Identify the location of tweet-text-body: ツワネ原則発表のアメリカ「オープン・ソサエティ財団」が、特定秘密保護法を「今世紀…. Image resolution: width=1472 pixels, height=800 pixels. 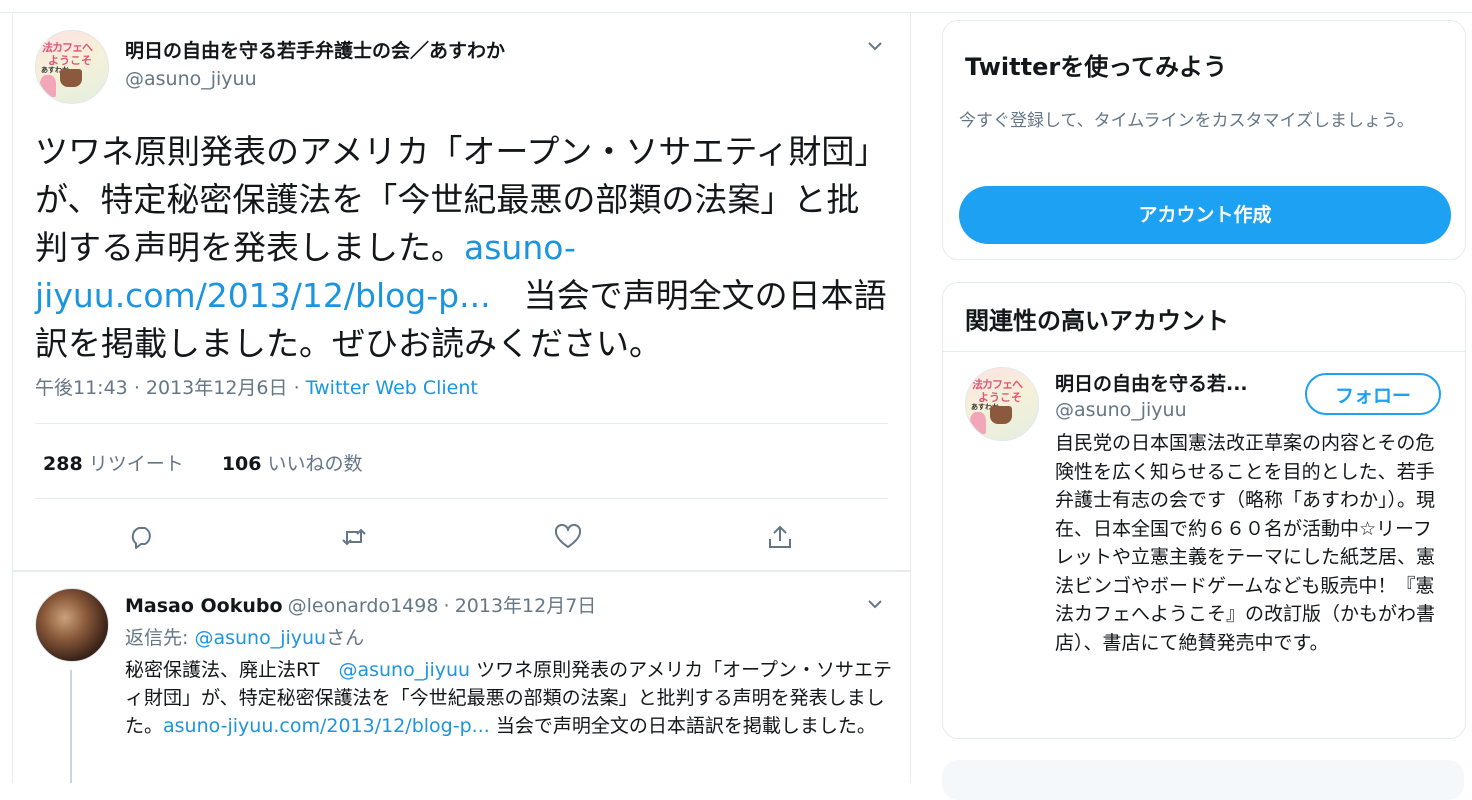
(461, 199).